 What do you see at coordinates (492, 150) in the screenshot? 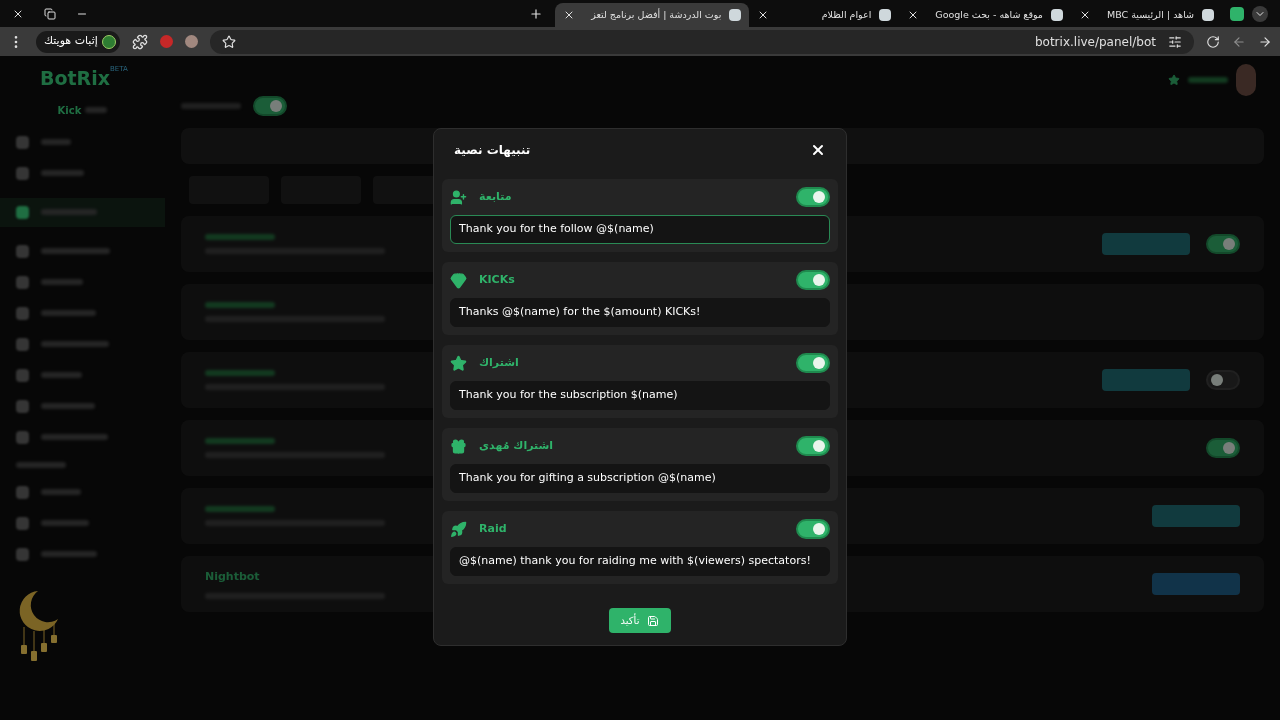
I see `dialog-title: تنبيهات نصية` at bounding box center [492, 150].